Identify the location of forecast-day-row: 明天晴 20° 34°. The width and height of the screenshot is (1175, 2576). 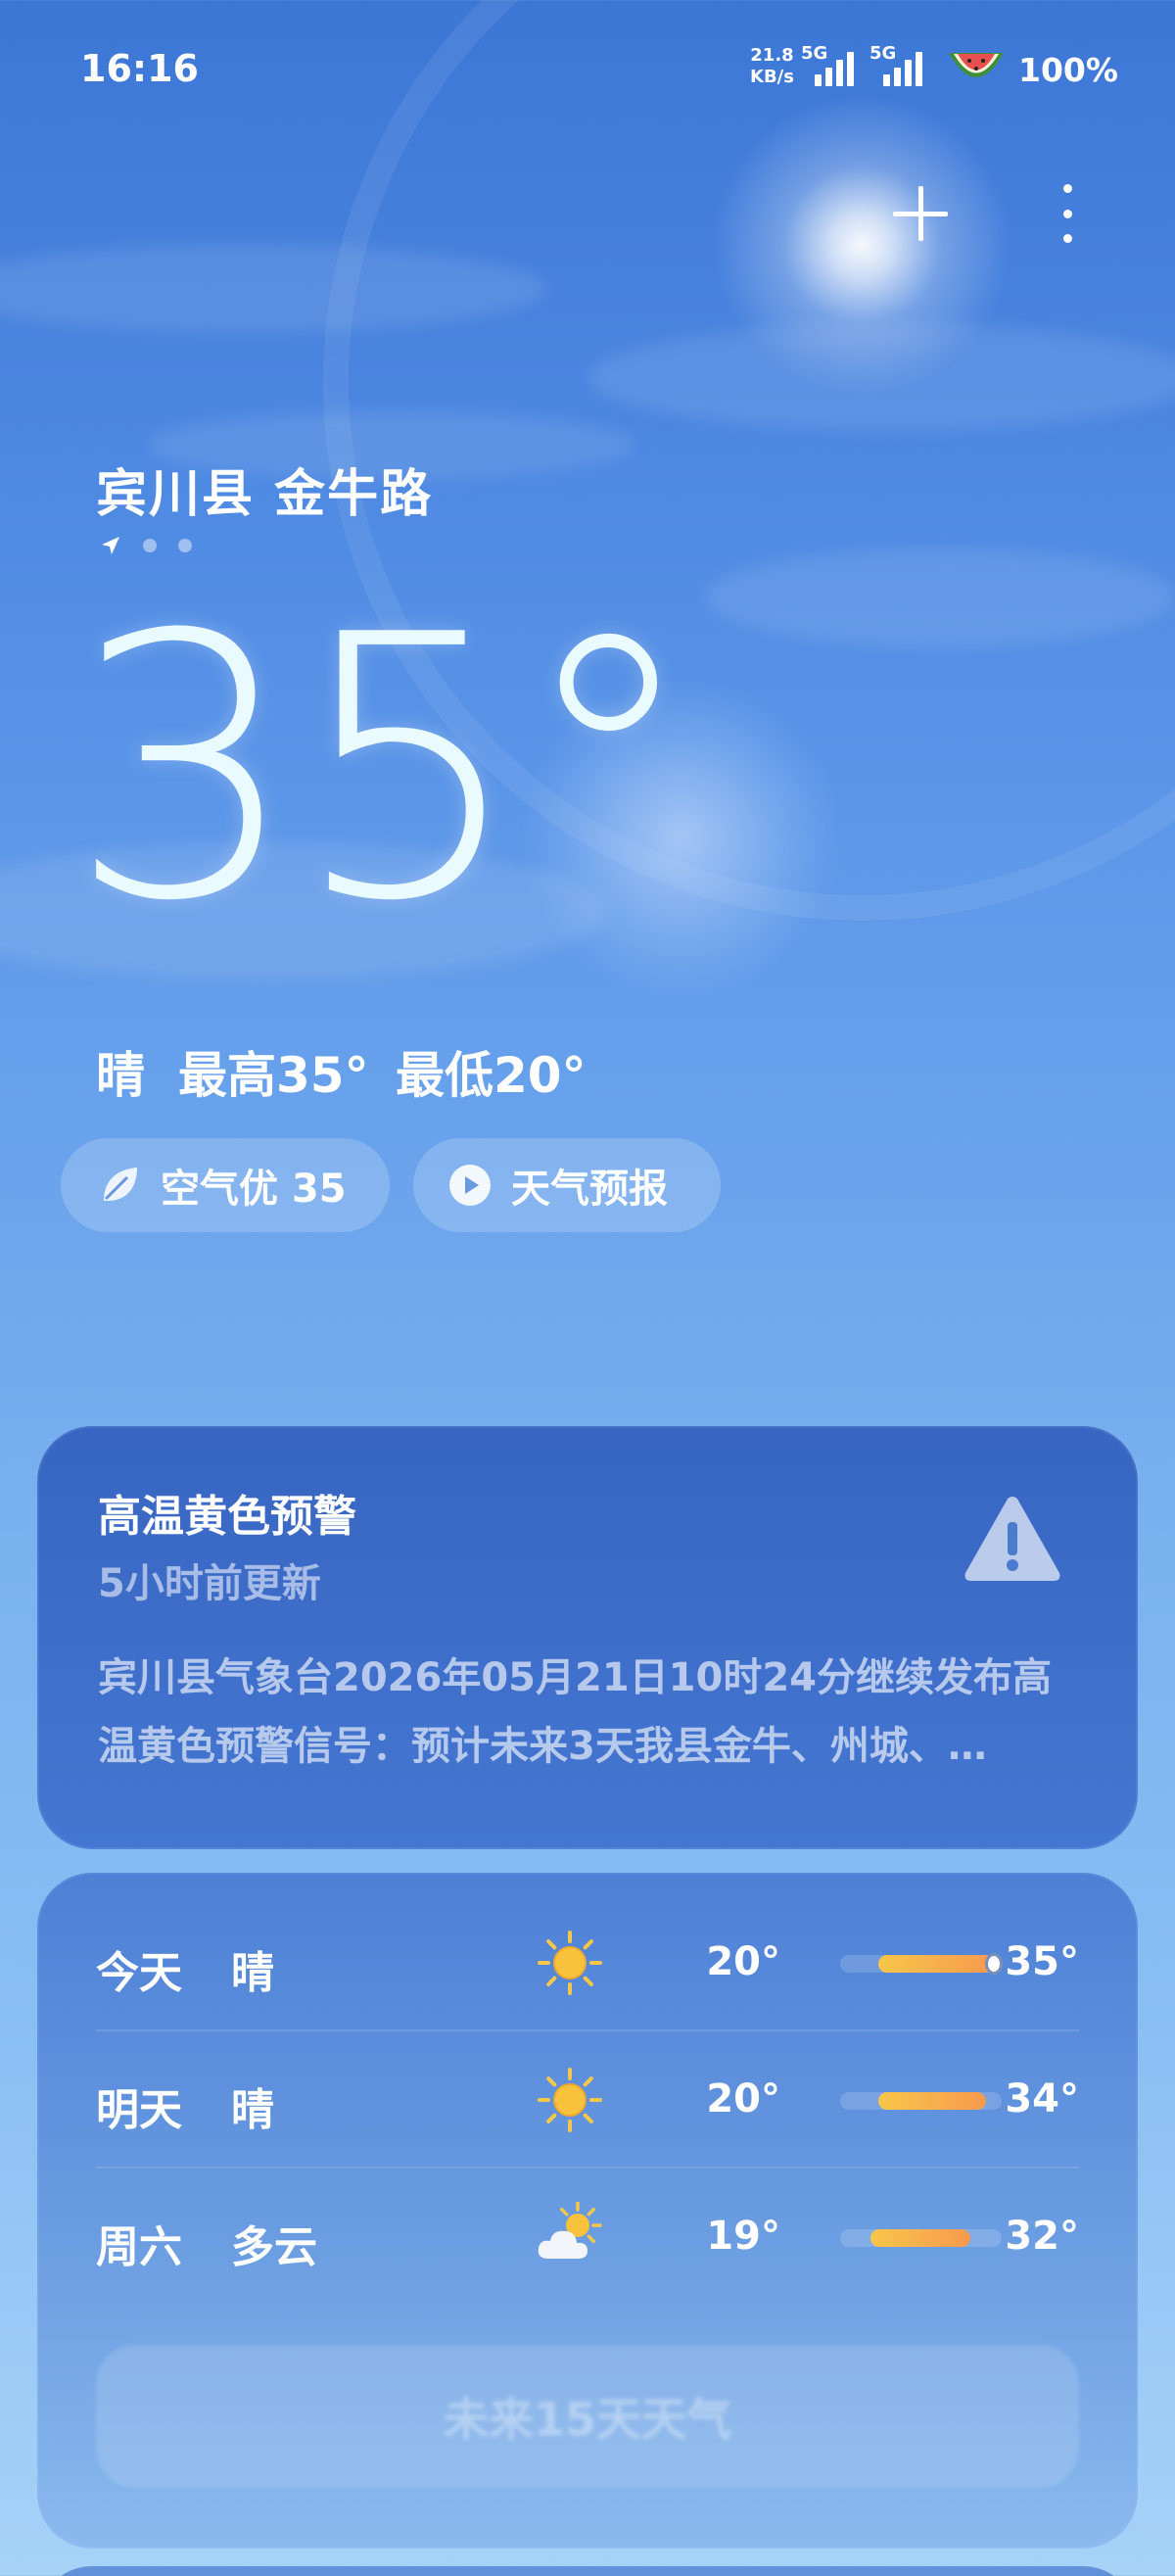
(587, 2100).